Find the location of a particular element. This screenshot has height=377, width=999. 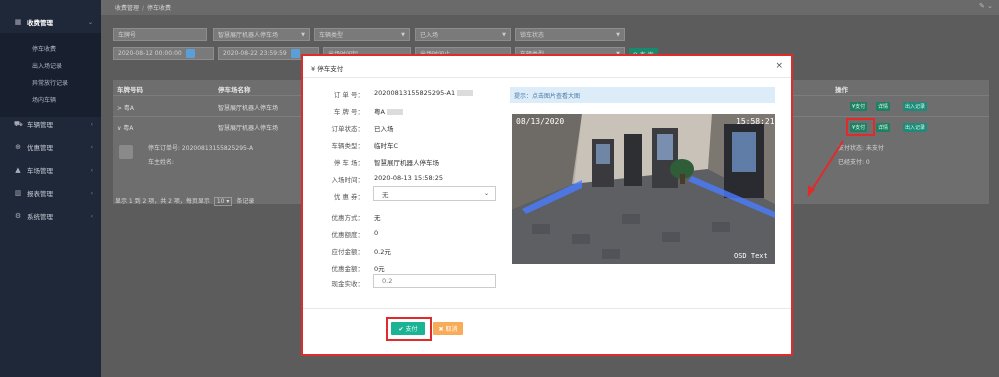

start-time-value: 2020-08-12 00:00:00 is located at coordinates (150, 53).